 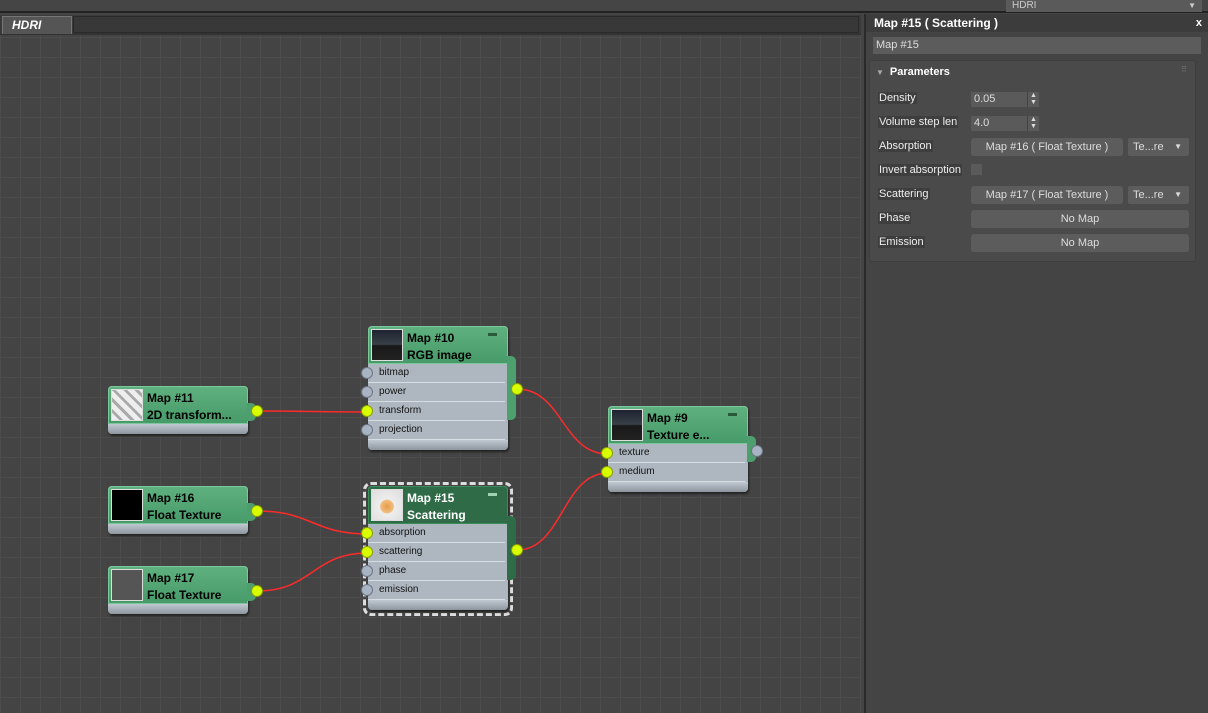 What do you see at coordinates (880, 72) in the screenshot?
I see `collapse-arrow-icon: ▼` at bounding box center [880, 72].